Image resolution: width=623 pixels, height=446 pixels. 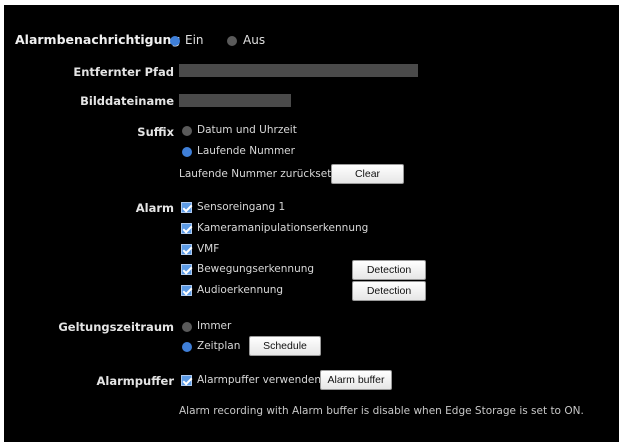 What do you see at coordinates (285, 346) in the screenshot?
I see `schedule-button: Schedule` at bounding box center [285, 346].